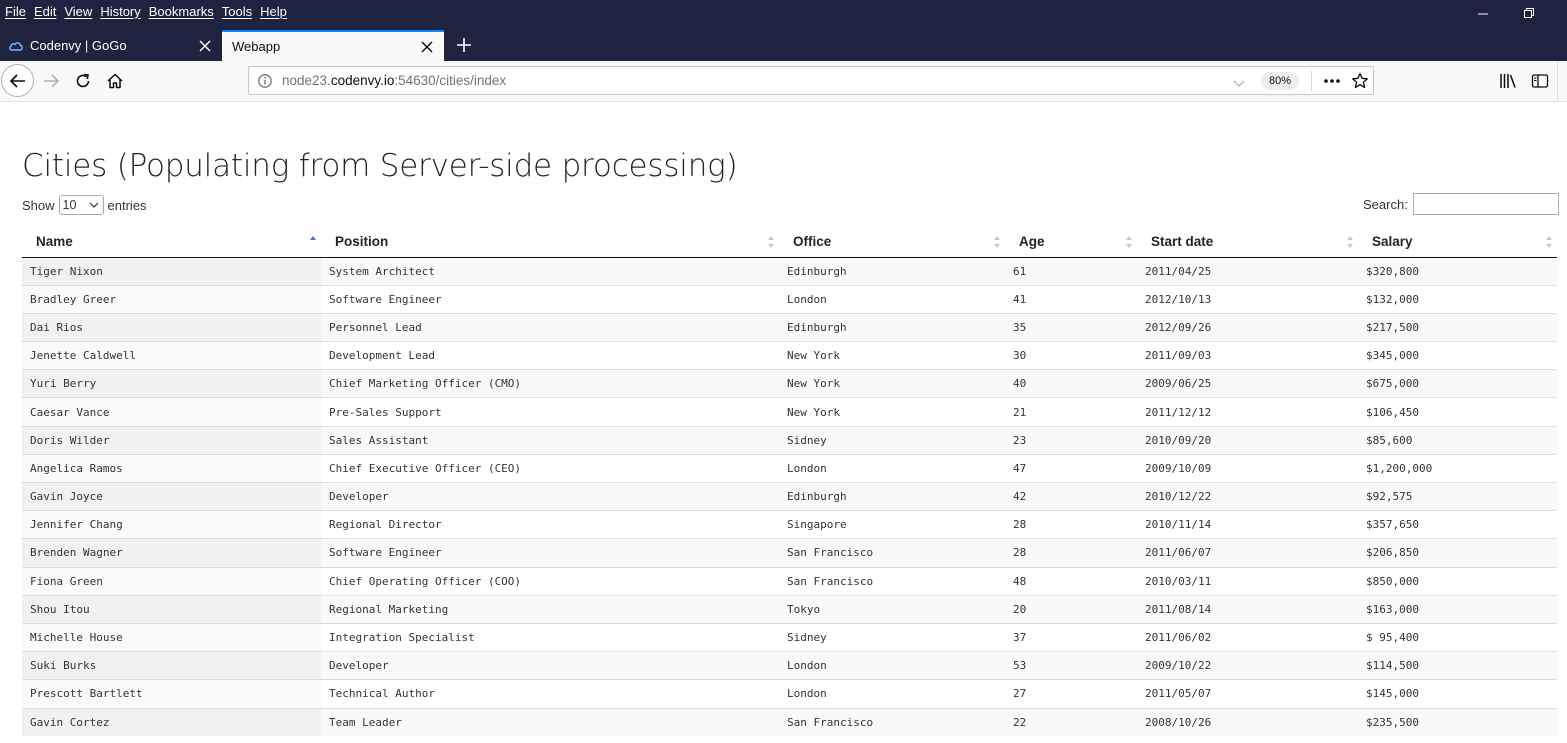  Describe the element at coordinates (333, 45) in the screenshot. I see `tab-webapp: Webapp` at that location.